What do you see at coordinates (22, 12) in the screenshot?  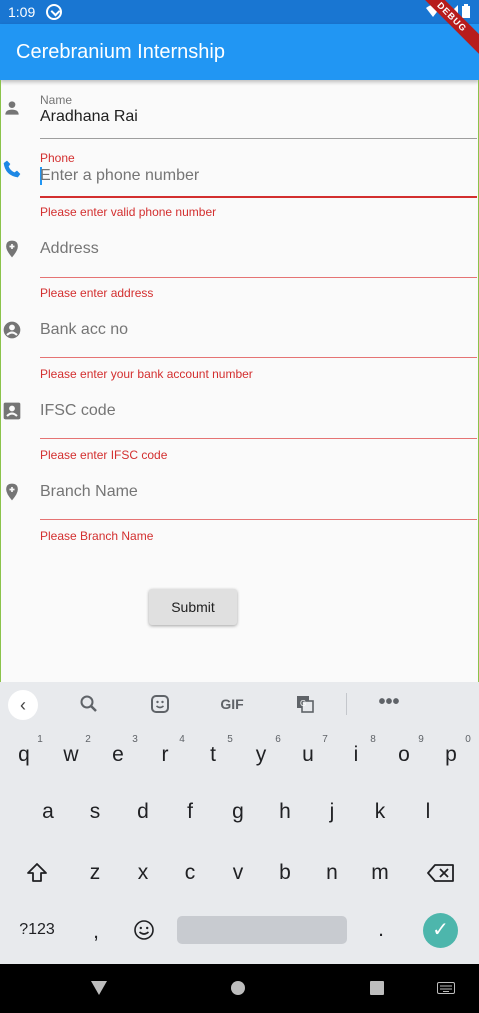 I see `status-time: 1:09` at bounding box center [22, 12].